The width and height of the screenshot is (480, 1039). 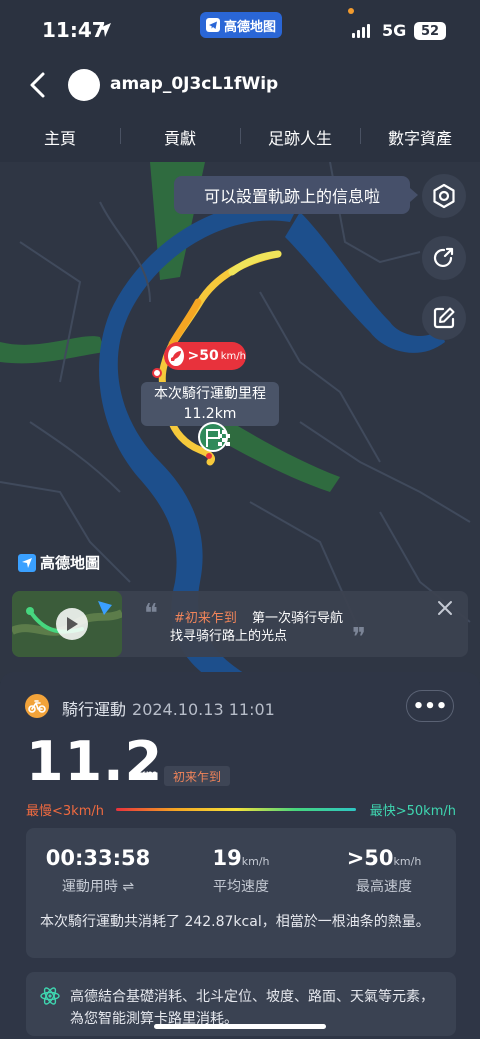 I want to click on stat-max-speed-value: >50, so click(x=370, y=858).